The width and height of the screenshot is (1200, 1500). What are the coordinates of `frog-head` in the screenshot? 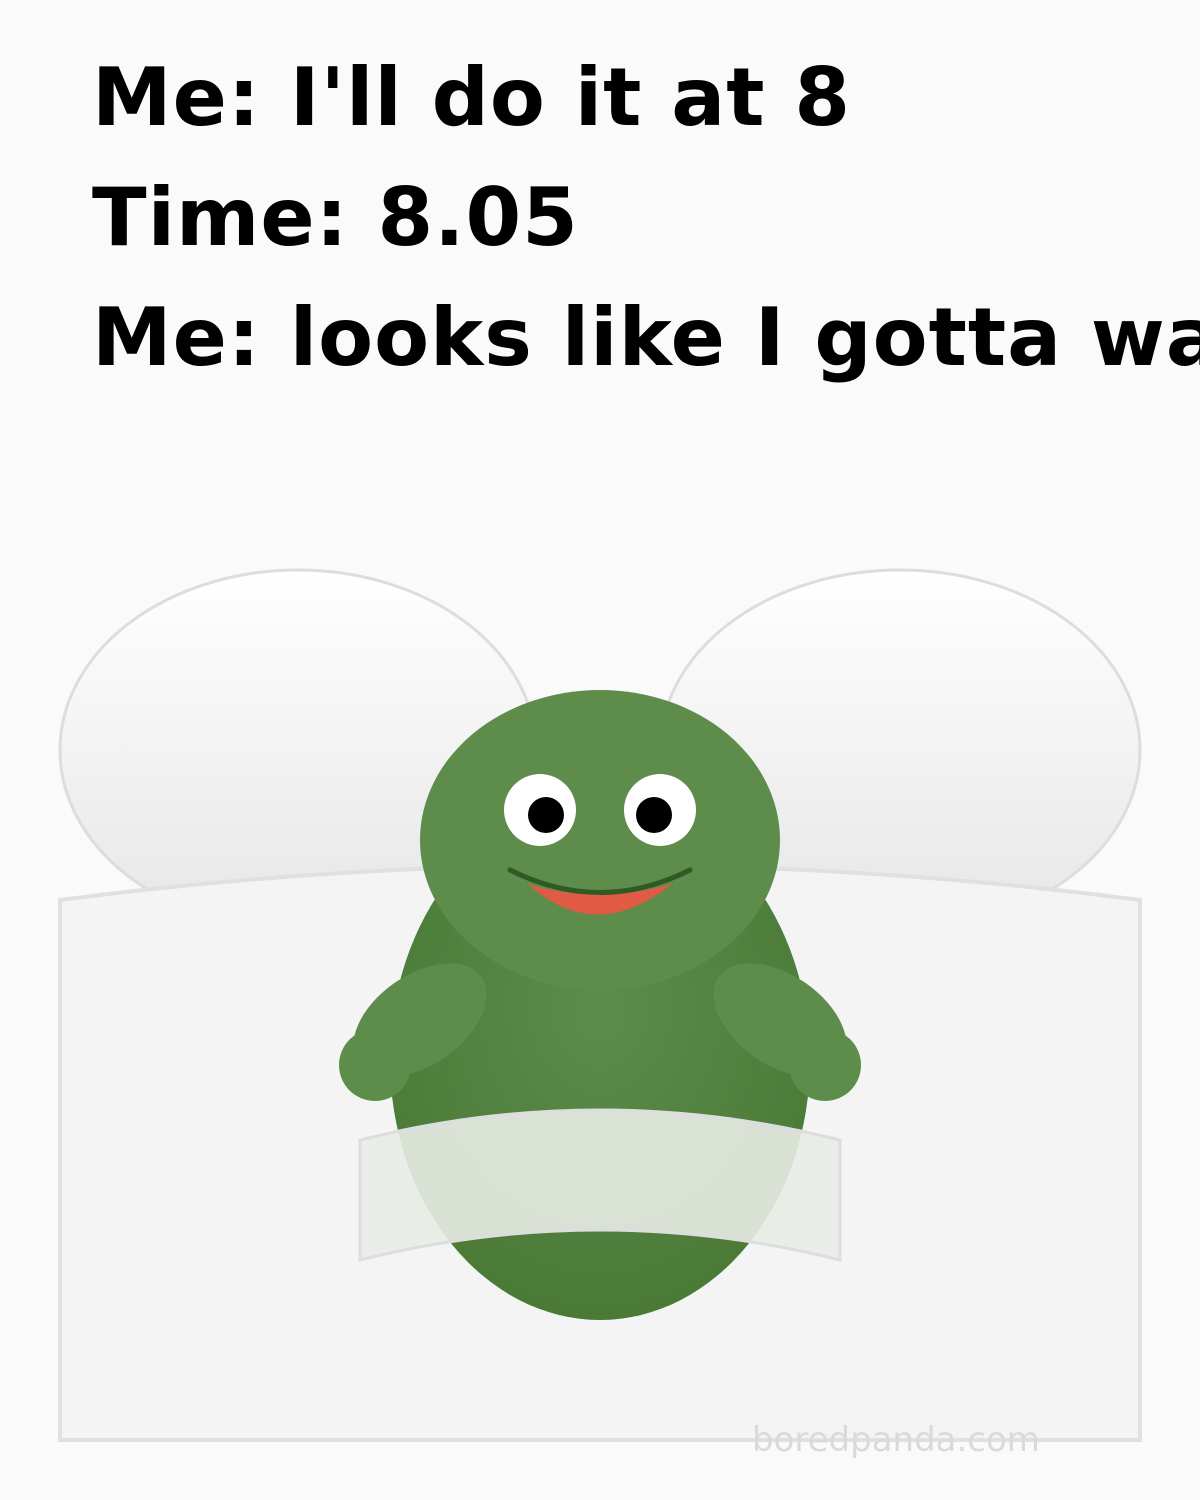 It's located at (600, 840).